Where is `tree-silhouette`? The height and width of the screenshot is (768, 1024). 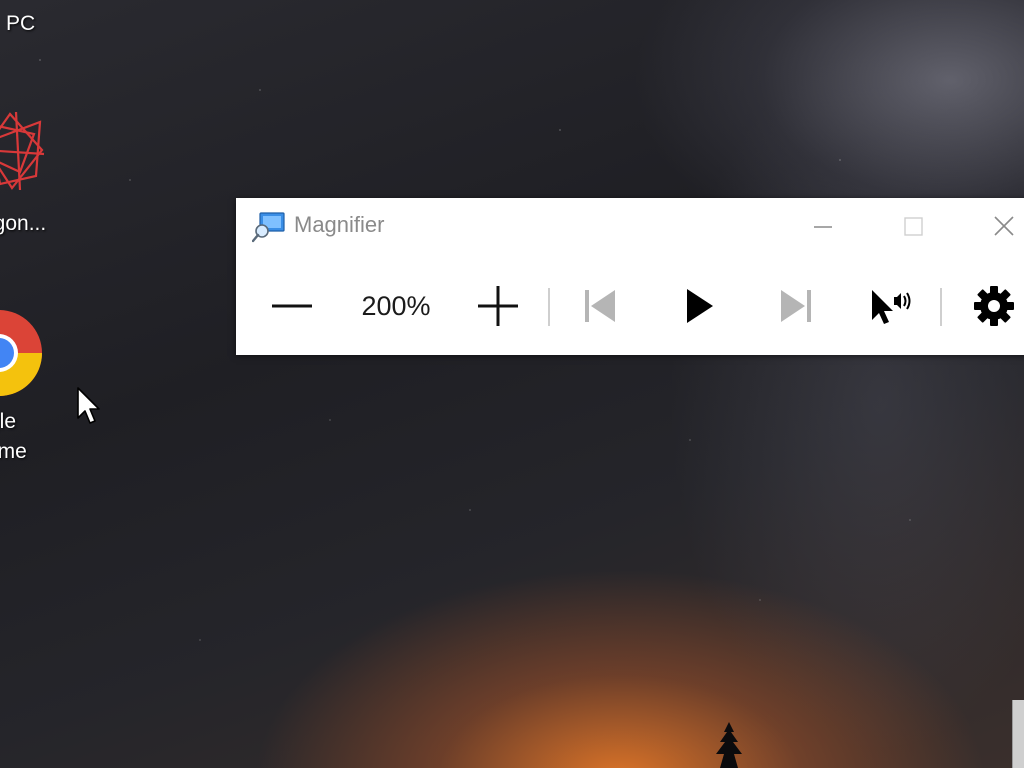
tree-silhouette is located at coordinates (729, 745).